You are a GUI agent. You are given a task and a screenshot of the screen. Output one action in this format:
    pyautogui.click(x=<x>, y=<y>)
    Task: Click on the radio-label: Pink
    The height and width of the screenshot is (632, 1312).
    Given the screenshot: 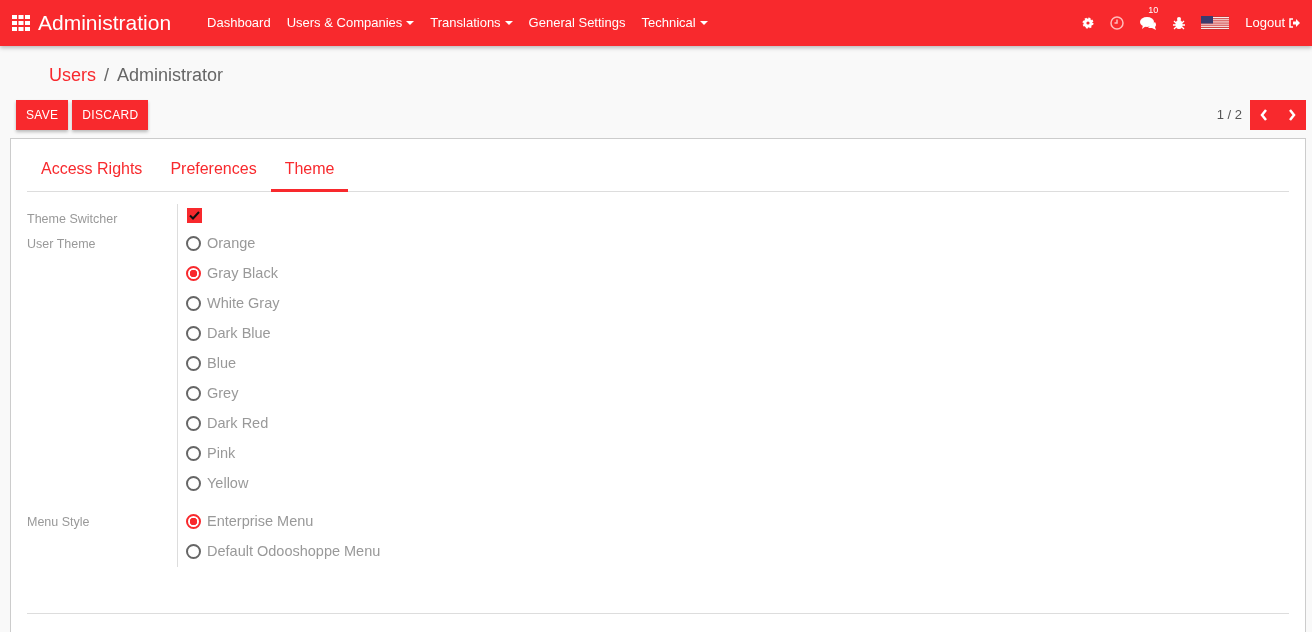 What is the action you would take?
    pyautogui.click(x=221, y=453)
    